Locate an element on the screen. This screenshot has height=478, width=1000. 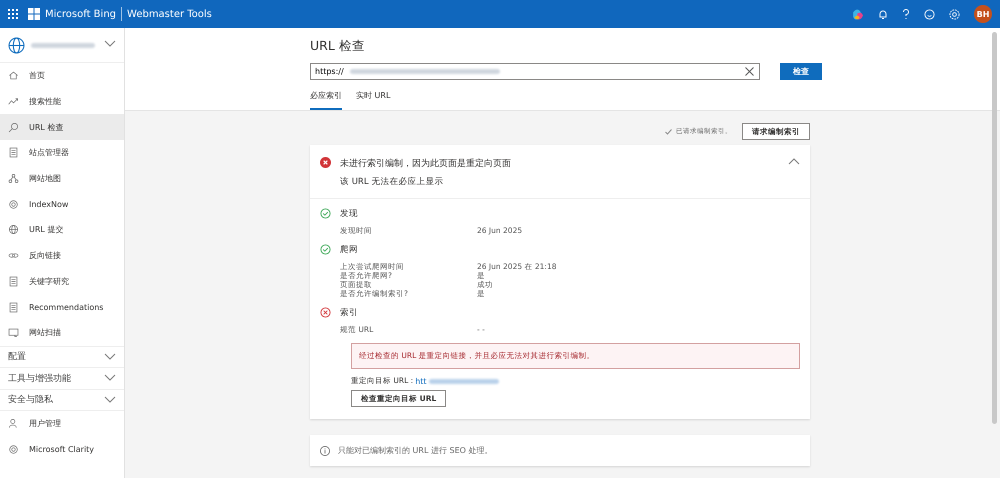
error-circle-icon is located at coordinates (325, 312).